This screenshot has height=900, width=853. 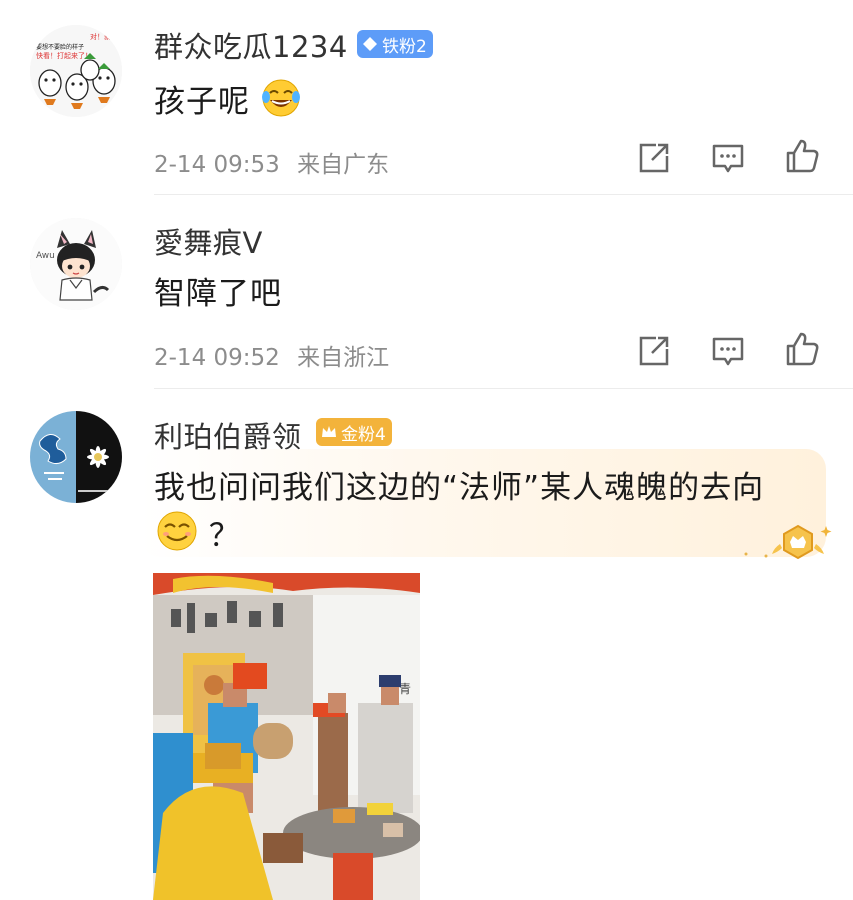 I want to click on comment-meta: 2-14 09:52 来自浙江, so click(x=271, y=355).